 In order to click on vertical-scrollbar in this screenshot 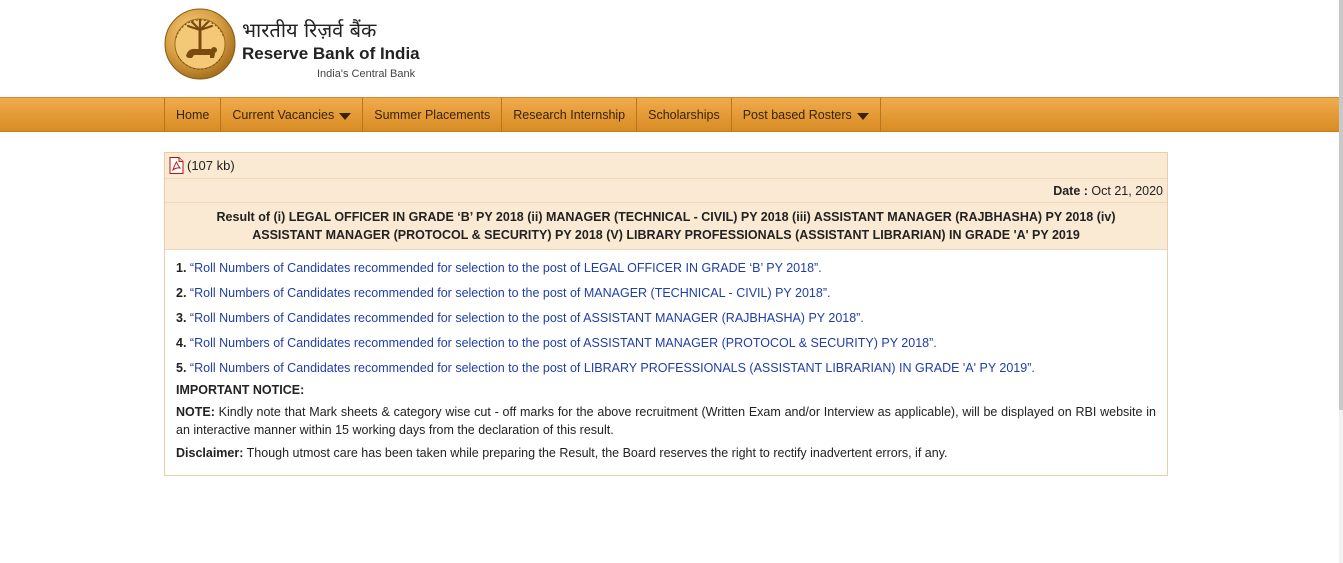, I will do `click(1341, 281)`.